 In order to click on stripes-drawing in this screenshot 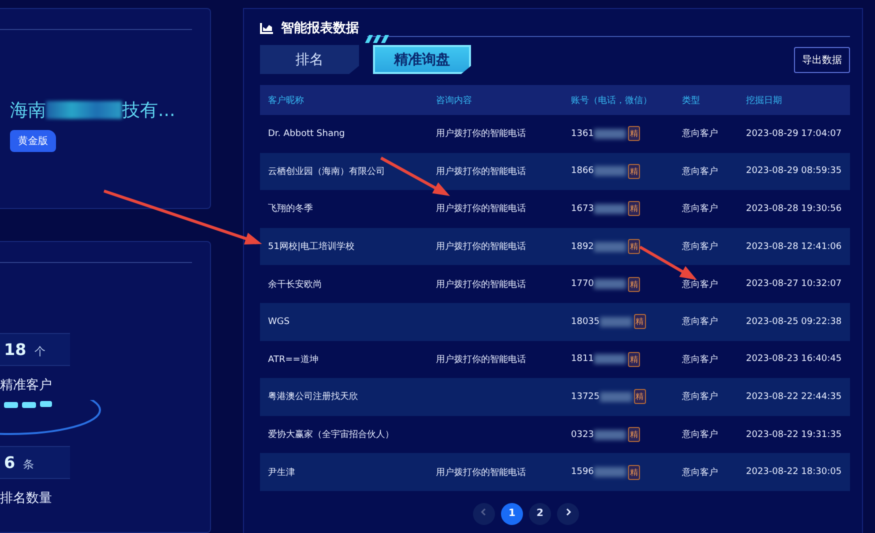, I will do `click(376, 39)`.